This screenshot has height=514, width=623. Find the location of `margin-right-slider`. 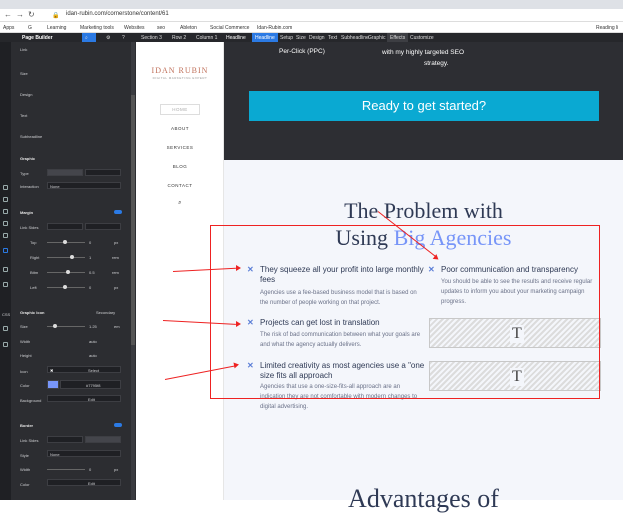

margin-right-slider is located at coordinates (66, 257).